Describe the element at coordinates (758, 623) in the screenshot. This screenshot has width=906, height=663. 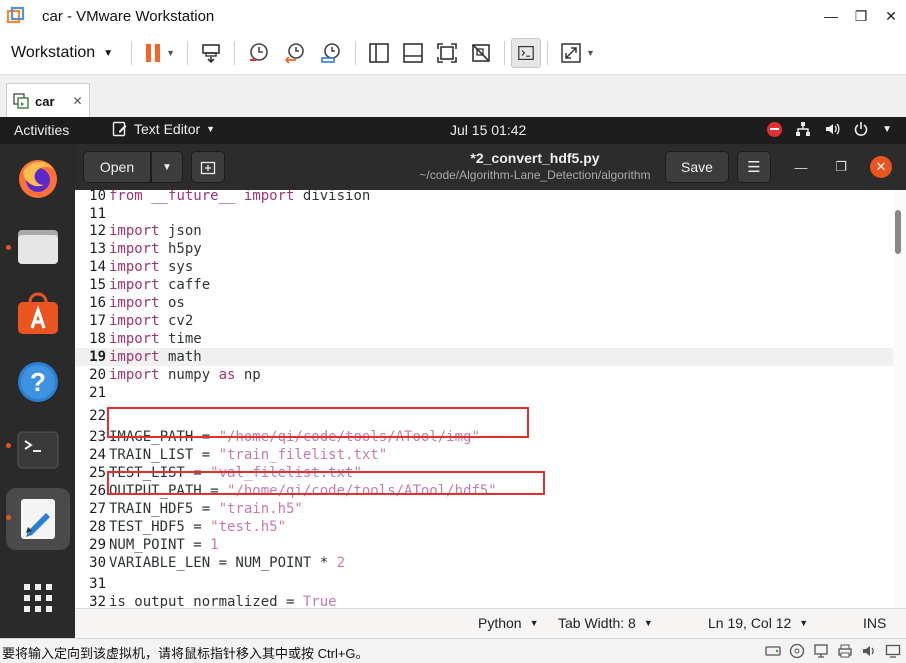
I see `cursor-position-selector: Ln 19, Col 12 ▼` at that location.